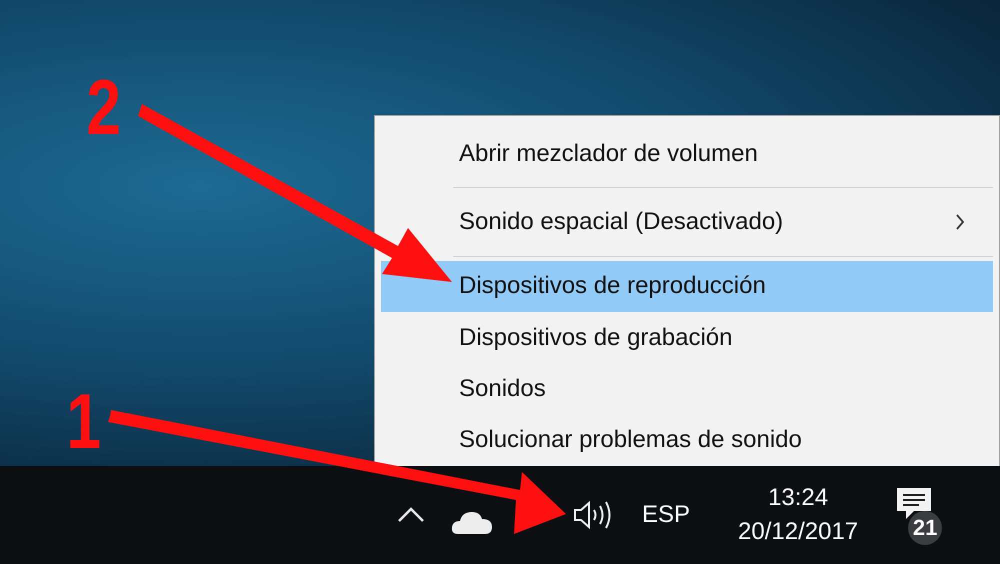 This screenshot has width=1000, height=564. I want to click on time-text: 13:24, so click(798, 498).